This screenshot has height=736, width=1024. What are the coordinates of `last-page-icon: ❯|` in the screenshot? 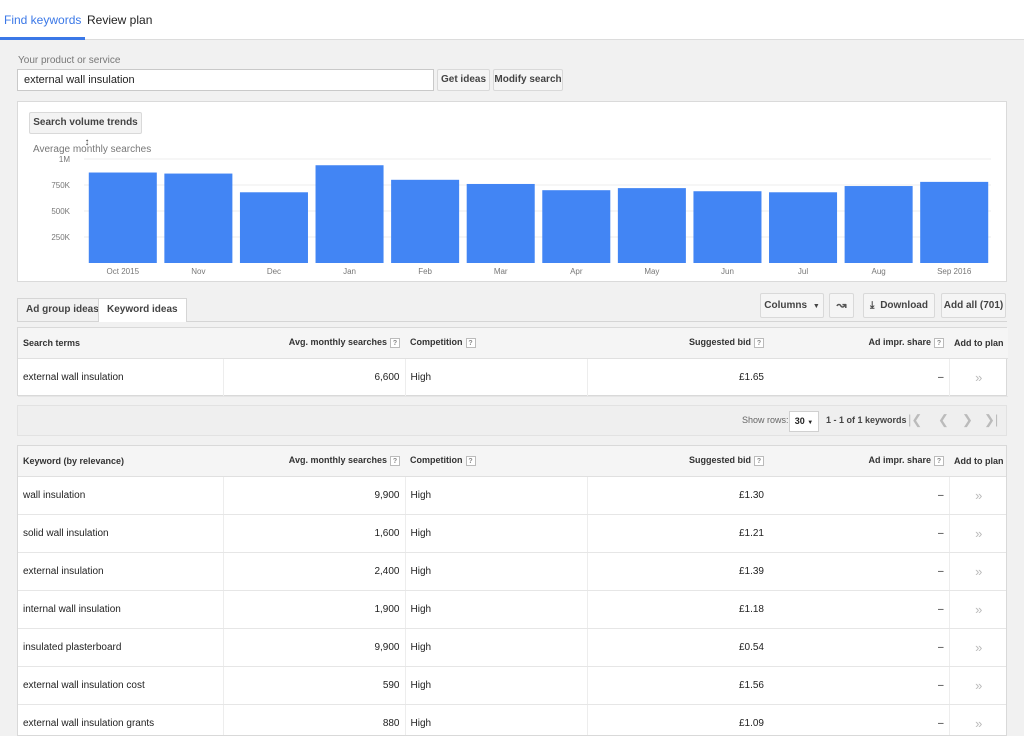 It's located at (991, 420).